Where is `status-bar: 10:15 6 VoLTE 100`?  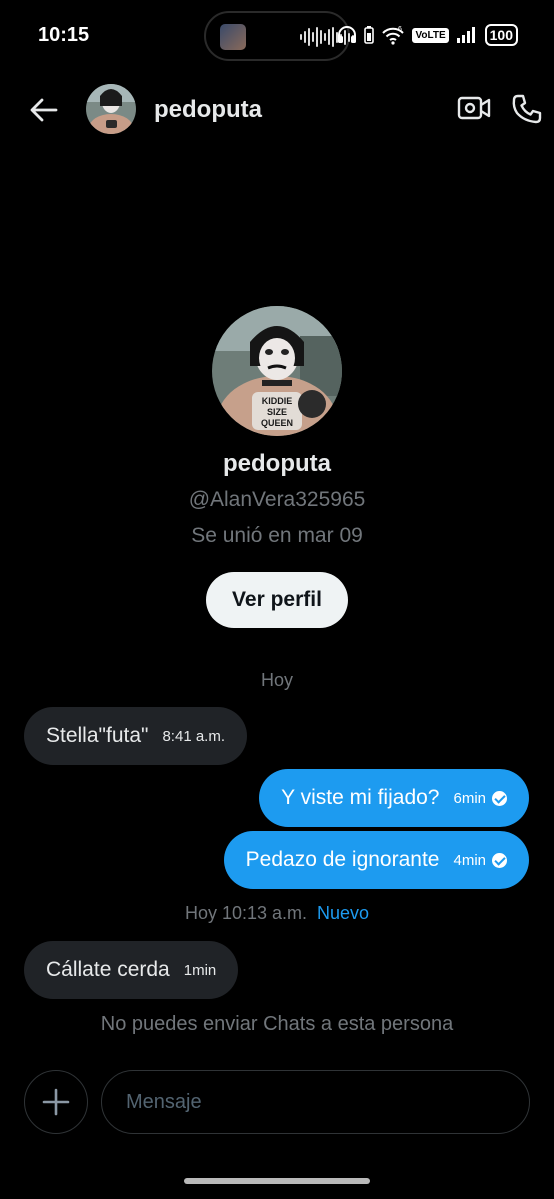
status-bar: 10:15 6 VoLTE 100 is located at coordinates (277, 36).